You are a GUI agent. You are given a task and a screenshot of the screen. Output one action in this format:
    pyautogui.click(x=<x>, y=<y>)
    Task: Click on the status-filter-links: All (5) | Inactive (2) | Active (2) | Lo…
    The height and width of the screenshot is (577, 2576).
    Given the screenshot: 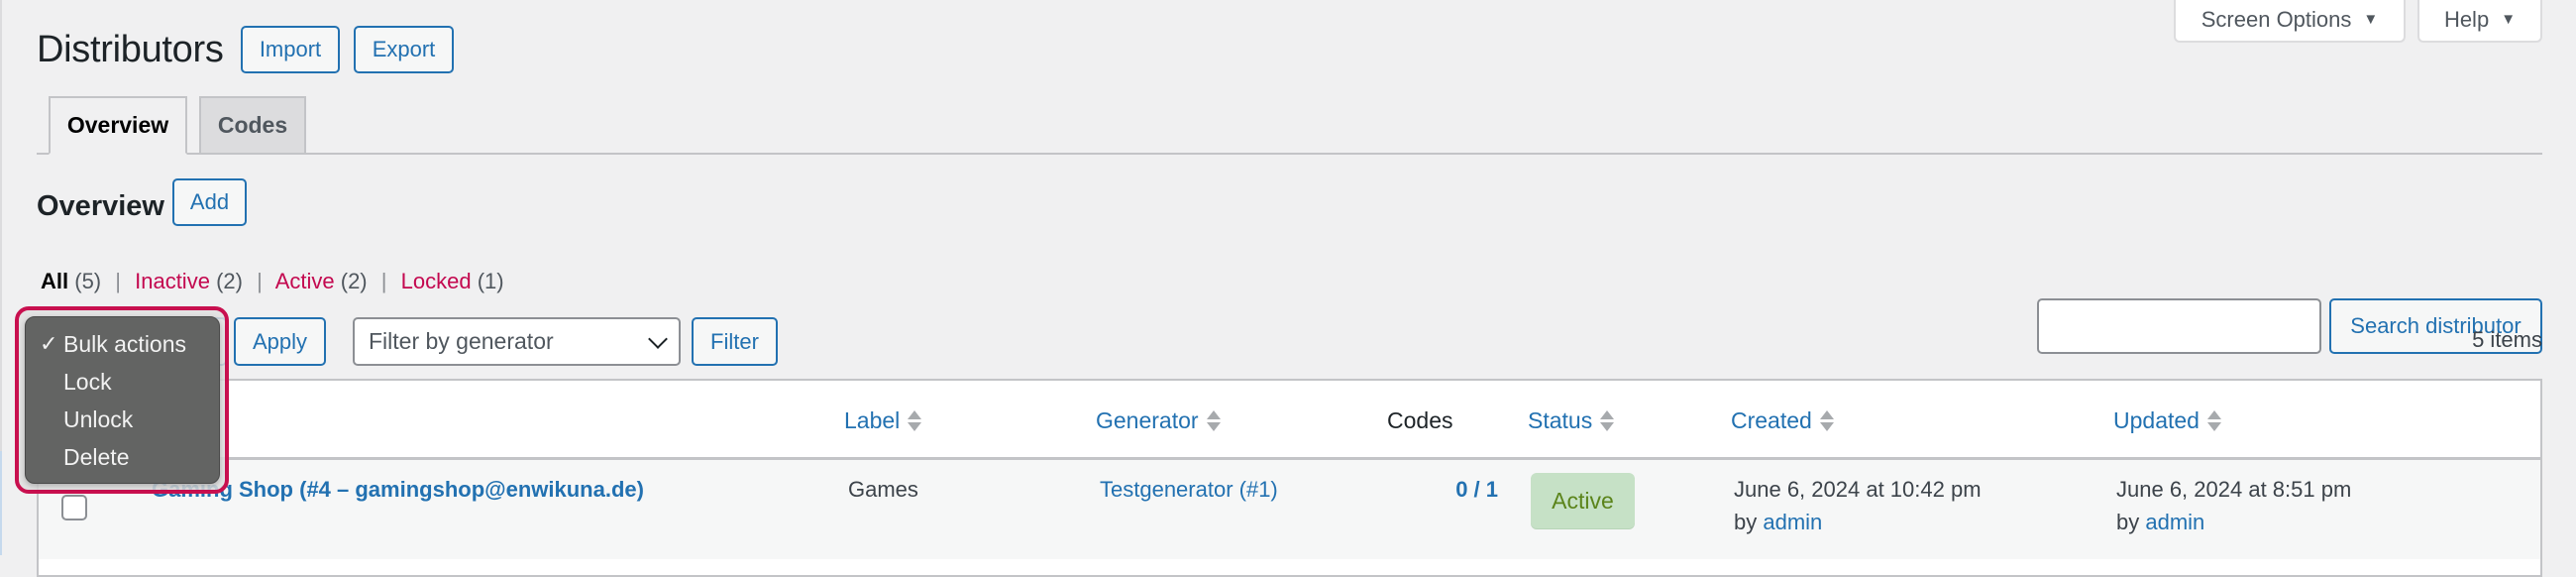 What is the action you would take?
    pyautogui.click(x=272, y=281)
    